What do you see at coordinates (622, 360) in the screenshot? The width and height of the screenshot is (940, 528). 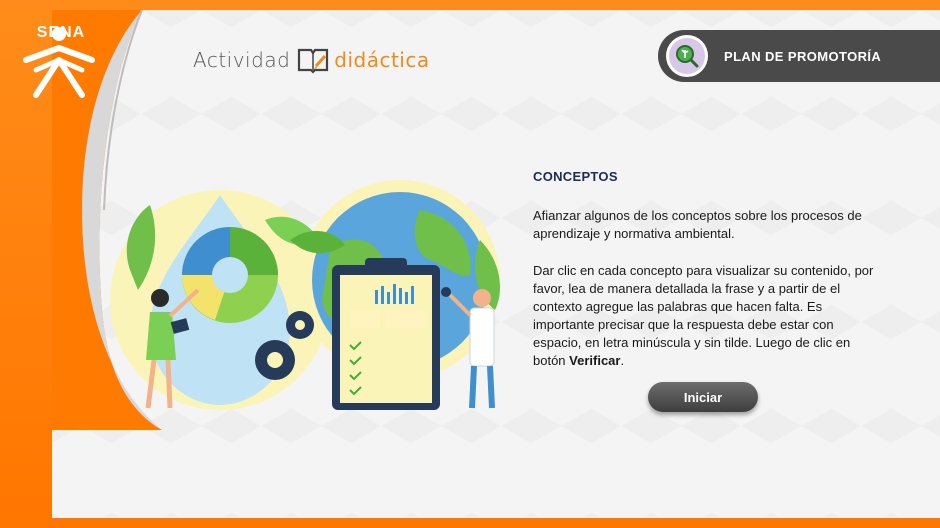 I see `instructions-end: .` at bounding box center [622, 360].